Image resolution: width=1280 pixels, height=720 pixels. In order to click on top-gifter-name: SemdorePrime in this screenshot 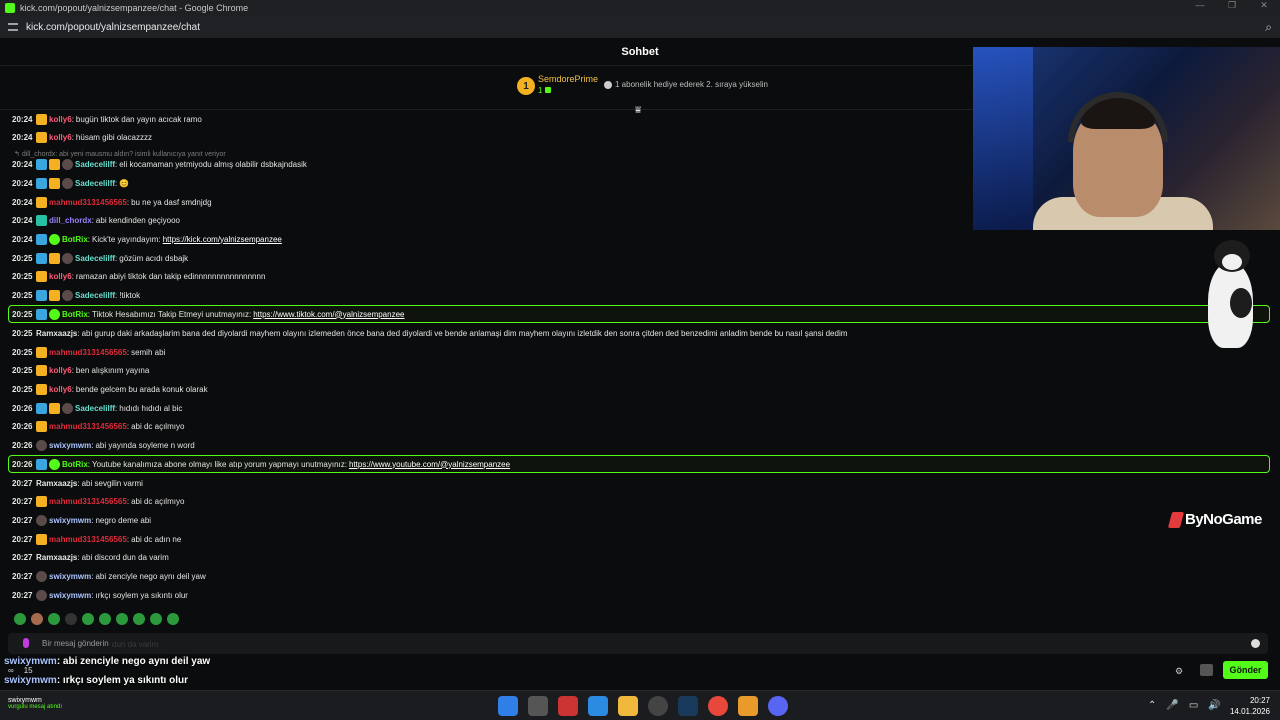, I will do `click(568, 79)`.